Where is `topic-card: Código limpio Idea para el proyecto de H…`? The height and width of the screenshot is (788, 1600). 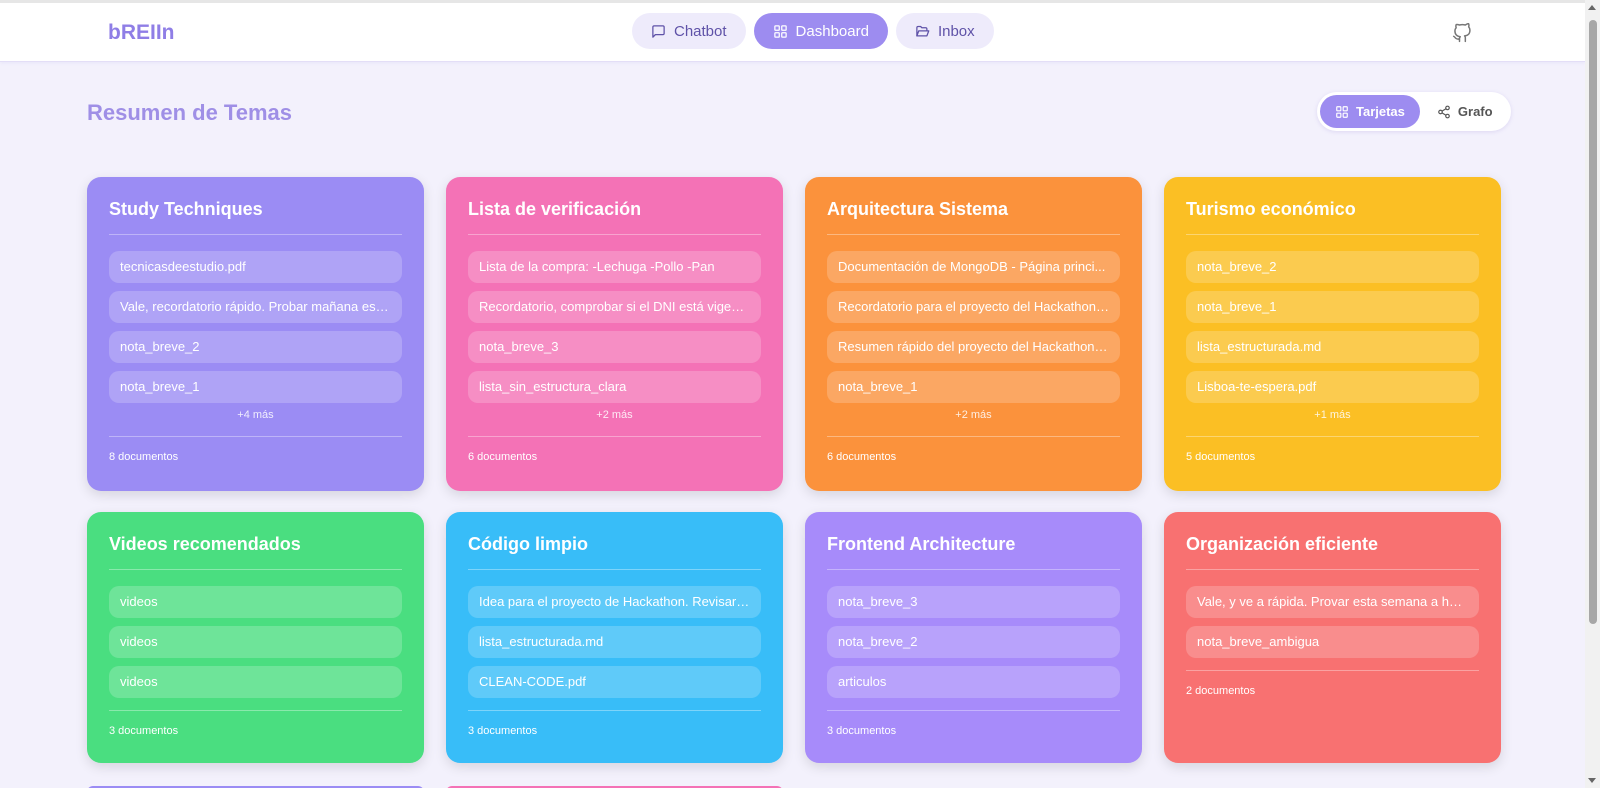 topic-card: Código limpio Idea para el proyecto de H… is located at coordinates (614, 637).